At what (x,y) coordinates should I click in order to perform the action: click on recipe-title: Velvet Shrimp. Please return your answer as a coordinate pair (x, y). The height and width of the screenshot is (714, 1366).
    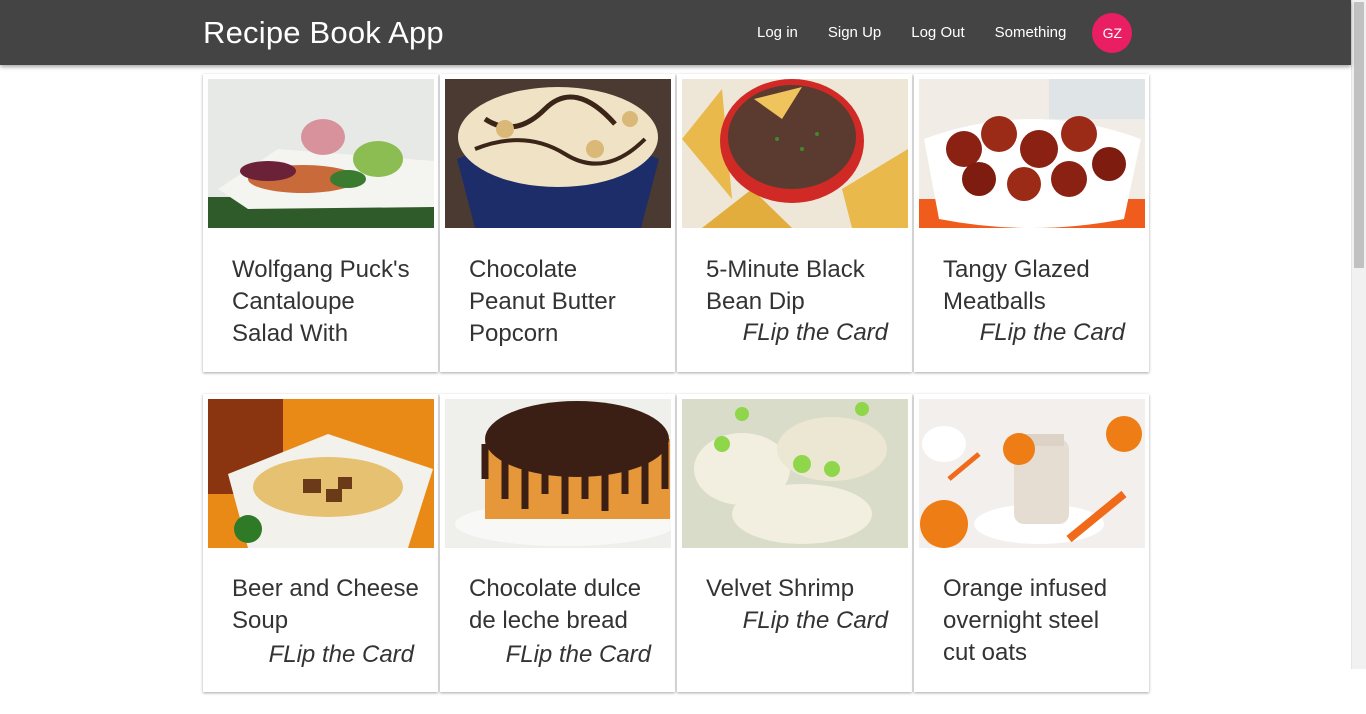
    Looking at the image, I should click on (780, 588).